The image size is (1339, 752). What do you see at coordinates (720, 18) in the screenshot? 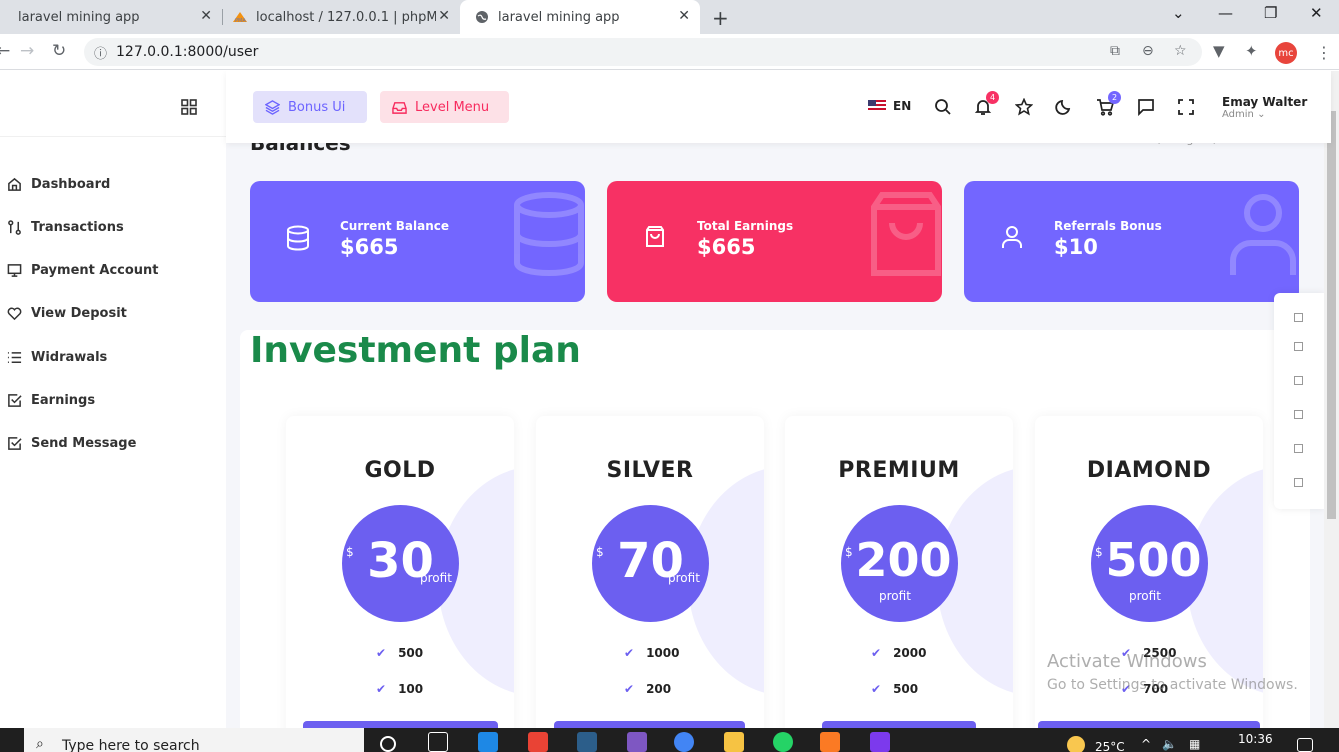
I see `new-tab-icon: +` at bounding box center [720, 18].